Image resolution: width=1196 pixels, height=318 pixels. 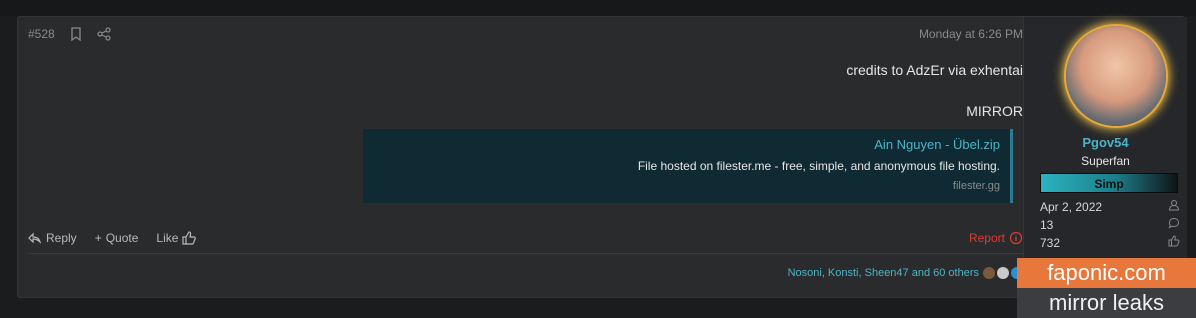 I want to click on reply-icon, so click(x=35, y=238).